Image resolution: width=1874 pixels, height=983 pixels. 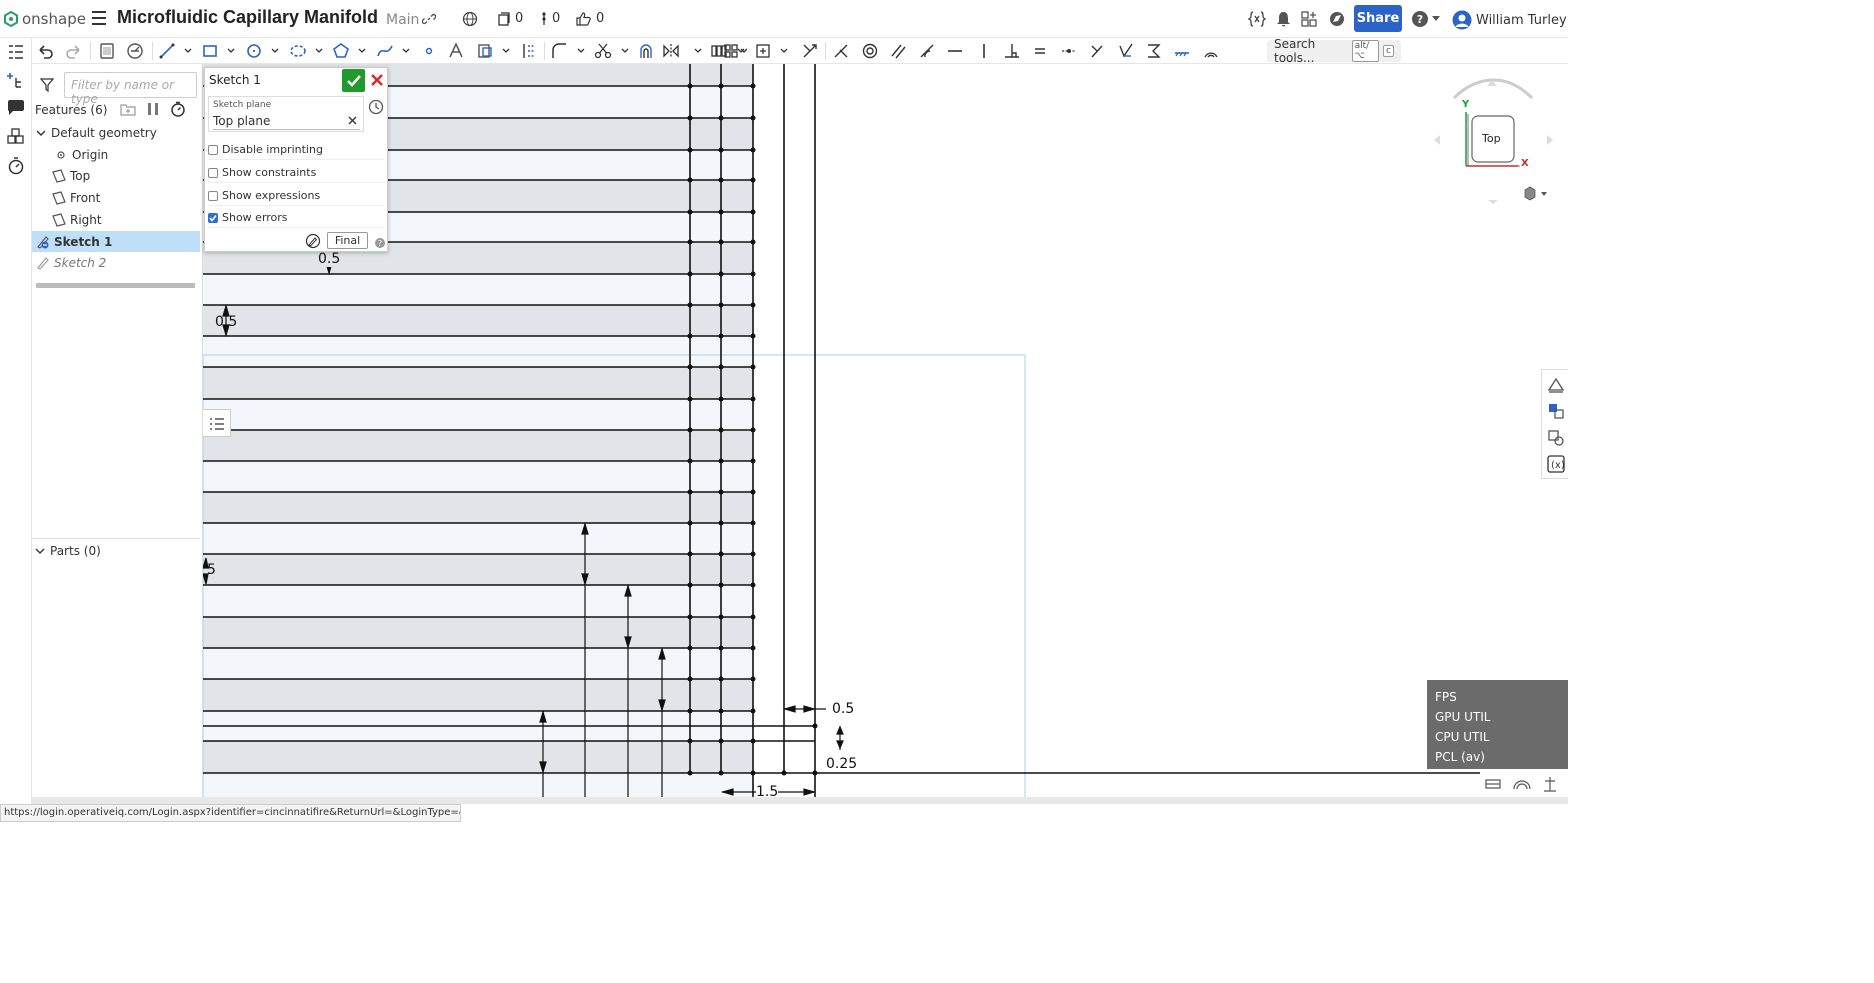 What do you see at coordinates (1211, 51) in the screenshot?
I see `curvature-icon` at bounding box center [1211, 51].